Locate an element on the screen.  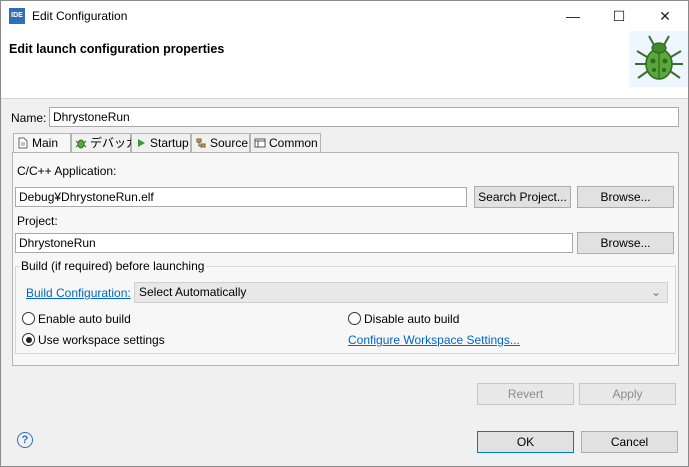
ide-app-icon: IDE is located at coordinates (17, 16).